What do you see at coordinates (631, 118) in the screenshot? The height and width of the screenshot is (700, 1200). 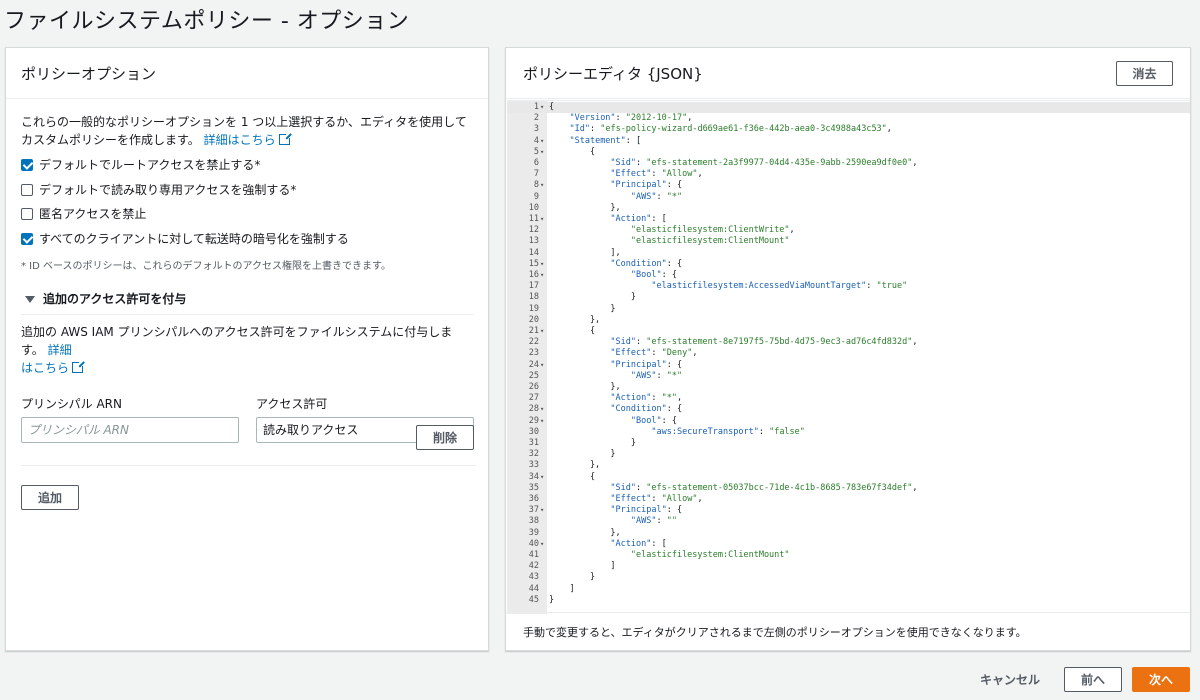 I see `code-text: "Version": "2012-10-17",` at bounding box center [631, 118].